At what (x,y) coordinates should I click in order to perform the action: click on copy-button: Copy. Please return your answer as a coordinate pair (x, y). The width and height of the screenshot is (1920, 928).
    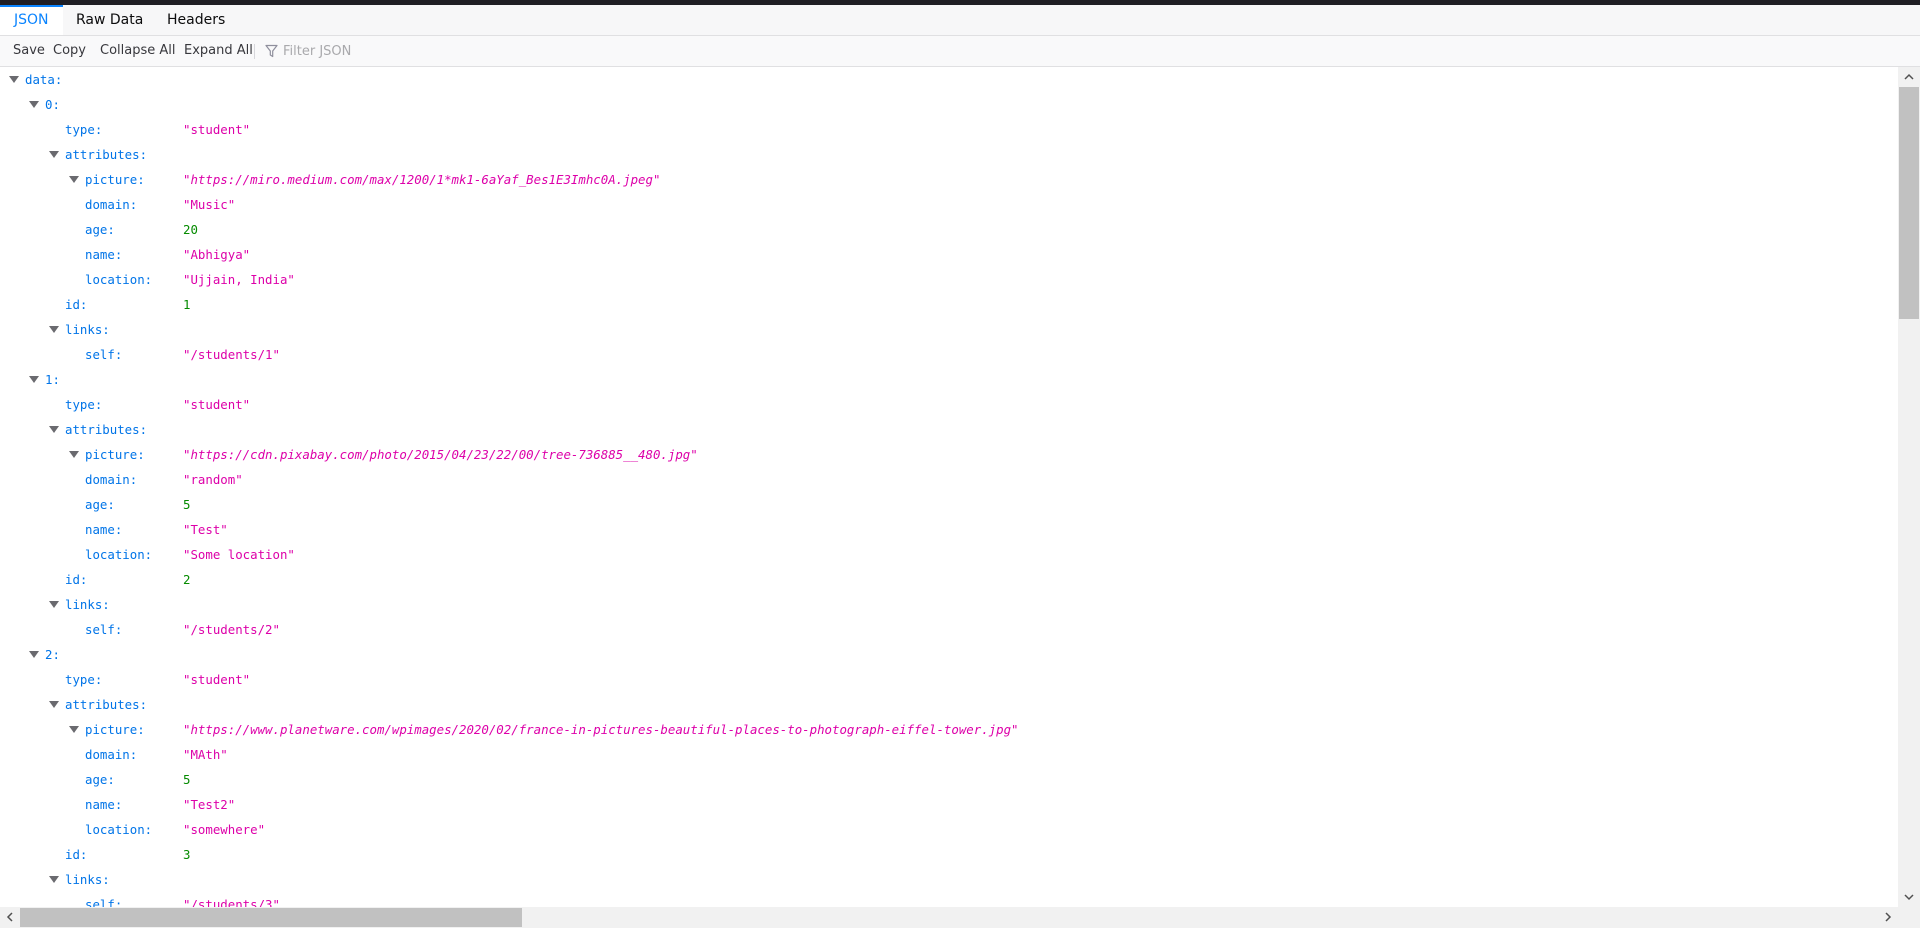
    Looking at the image, I should click on (69, 51).